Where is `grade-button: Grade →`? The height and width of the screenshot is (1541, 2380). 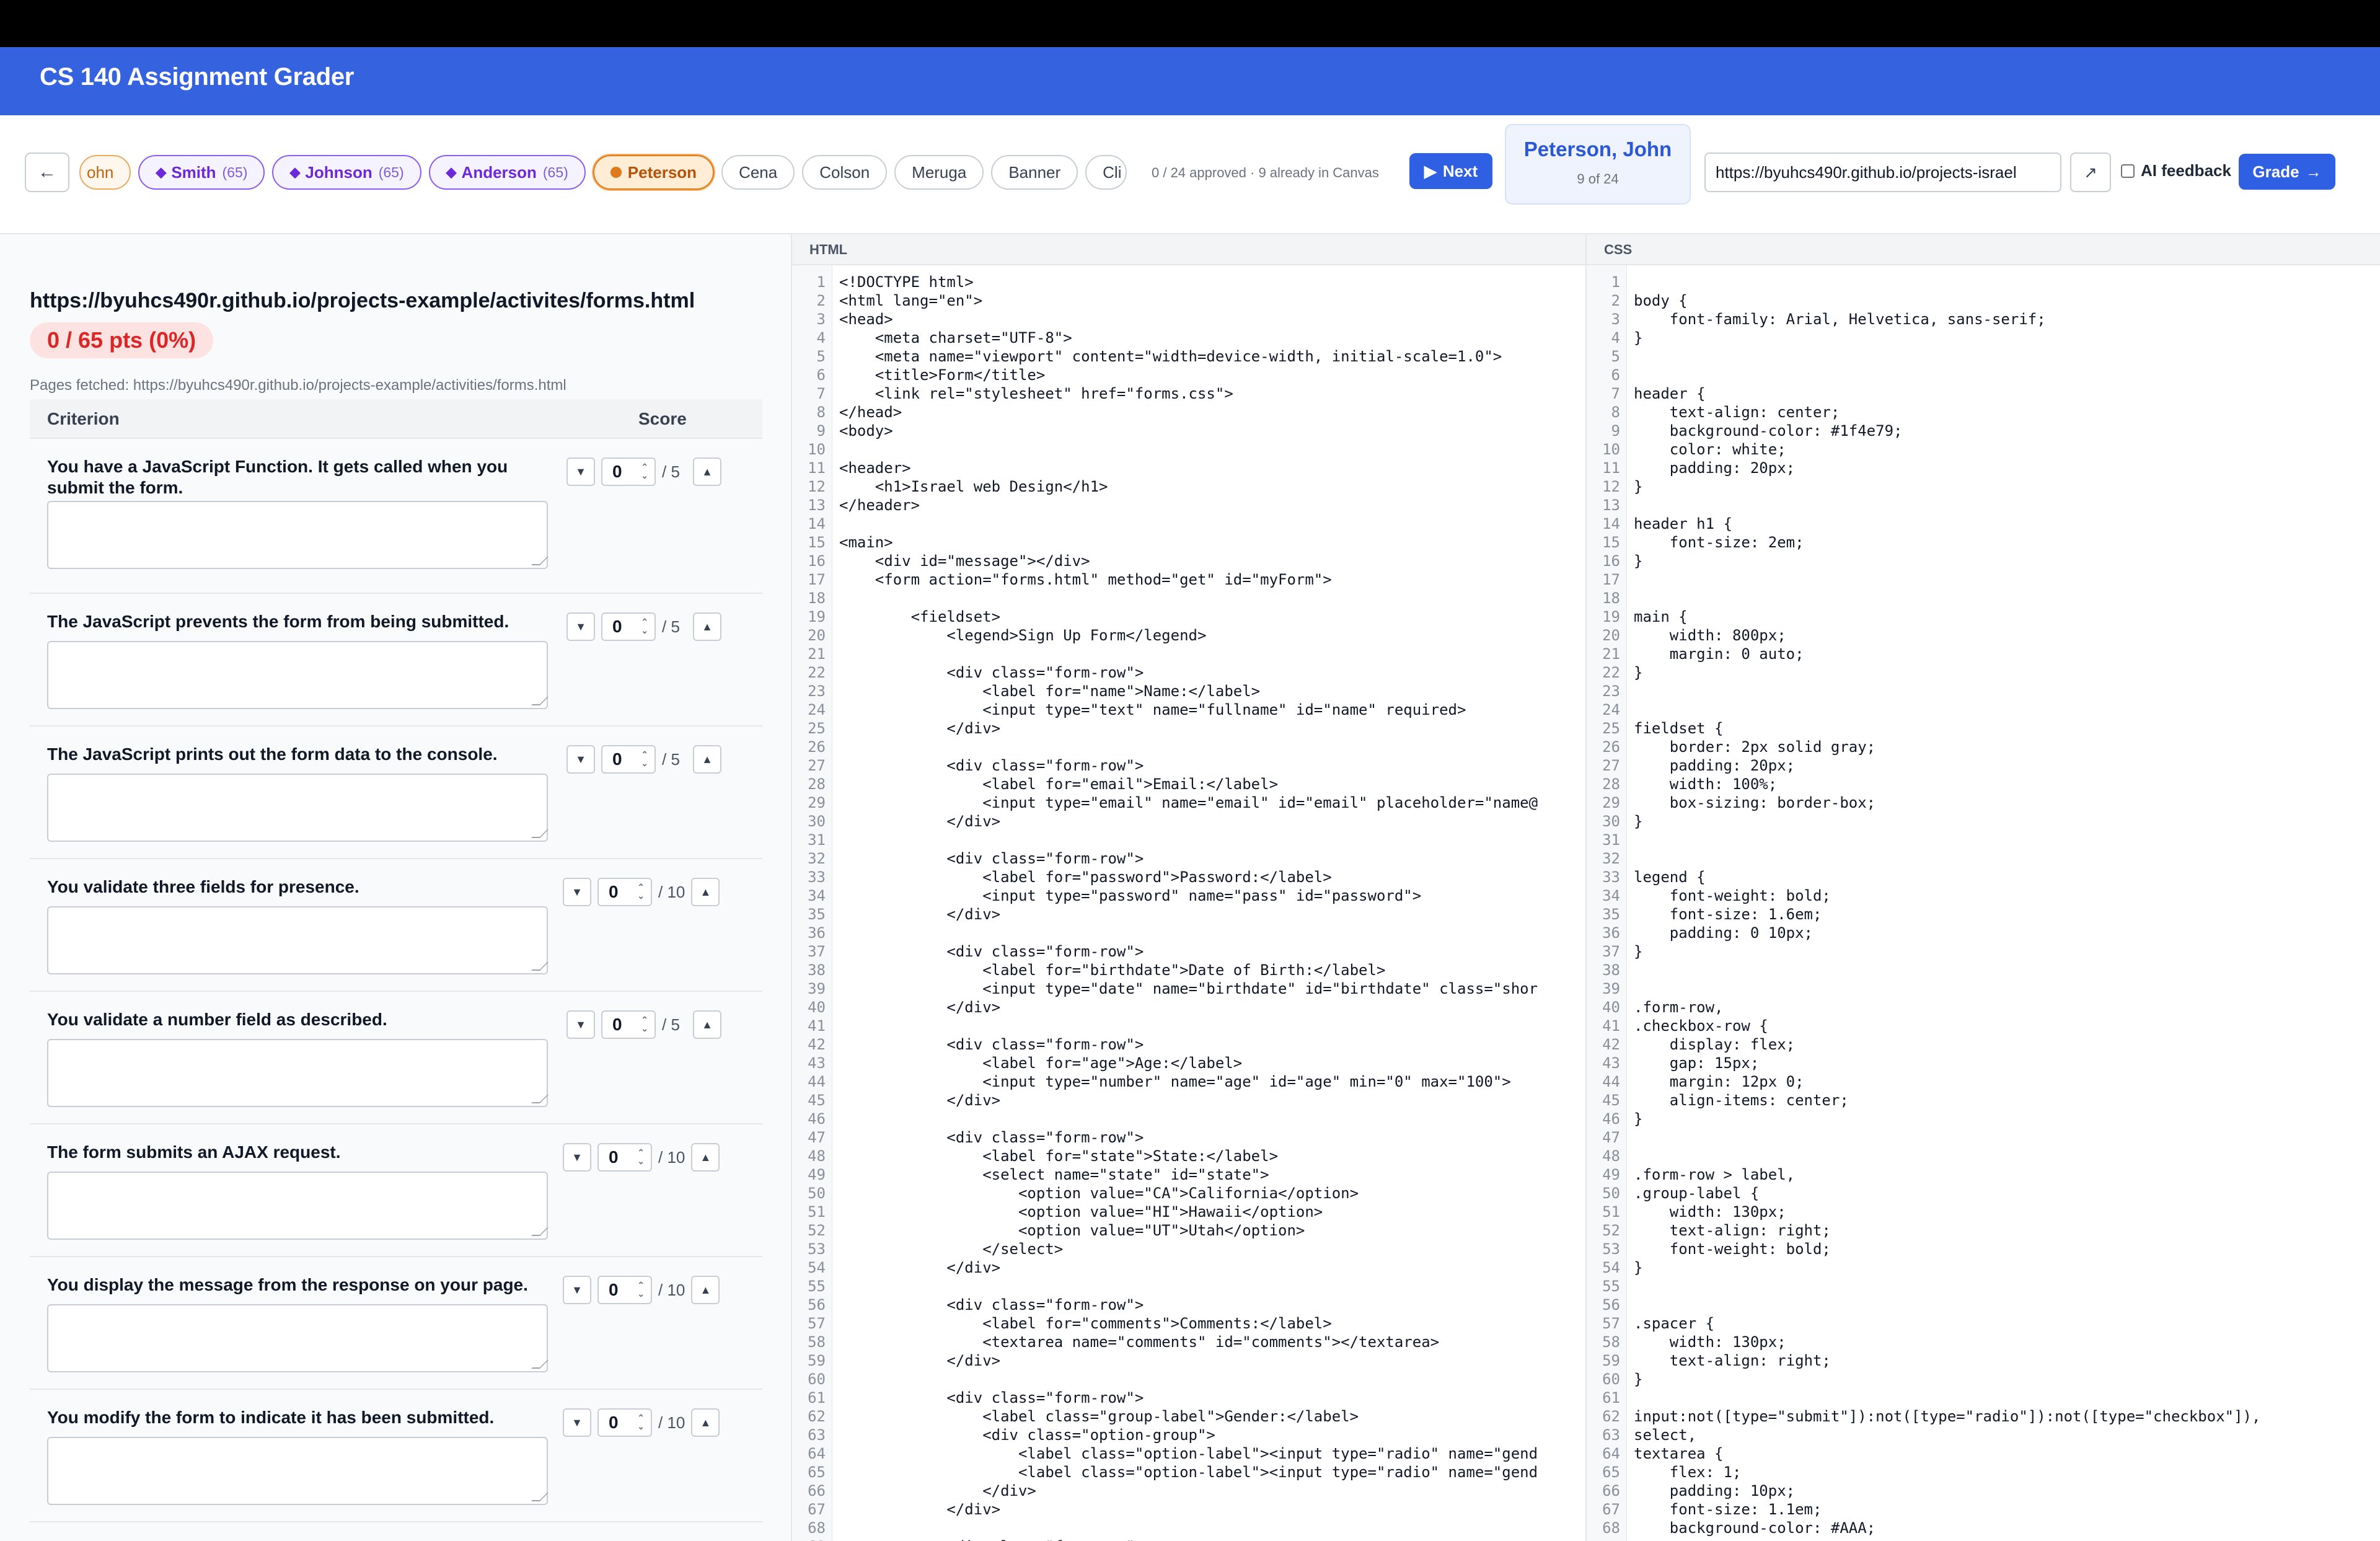
grade-button: Grade → is located at coordinates (2287, 172).